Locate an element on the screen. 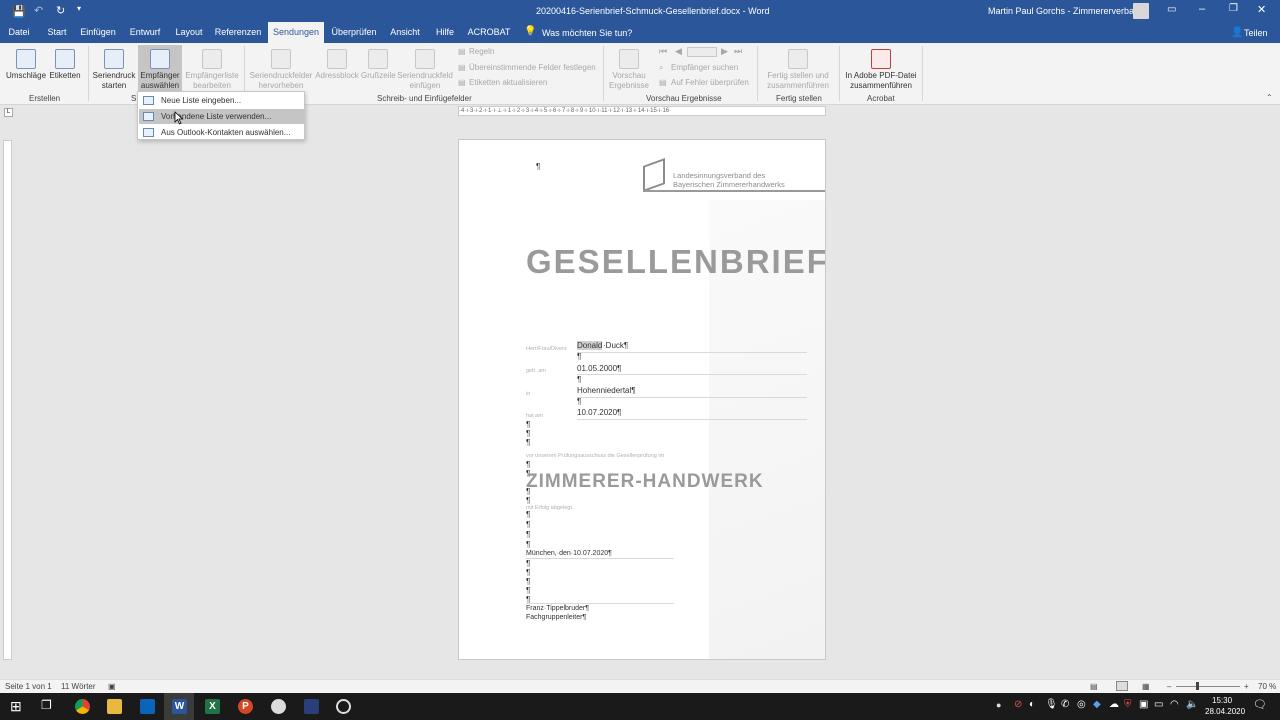 The image size is (1280, 720). tab-ansicht: Ansicht is located at coordinates (405, 32).